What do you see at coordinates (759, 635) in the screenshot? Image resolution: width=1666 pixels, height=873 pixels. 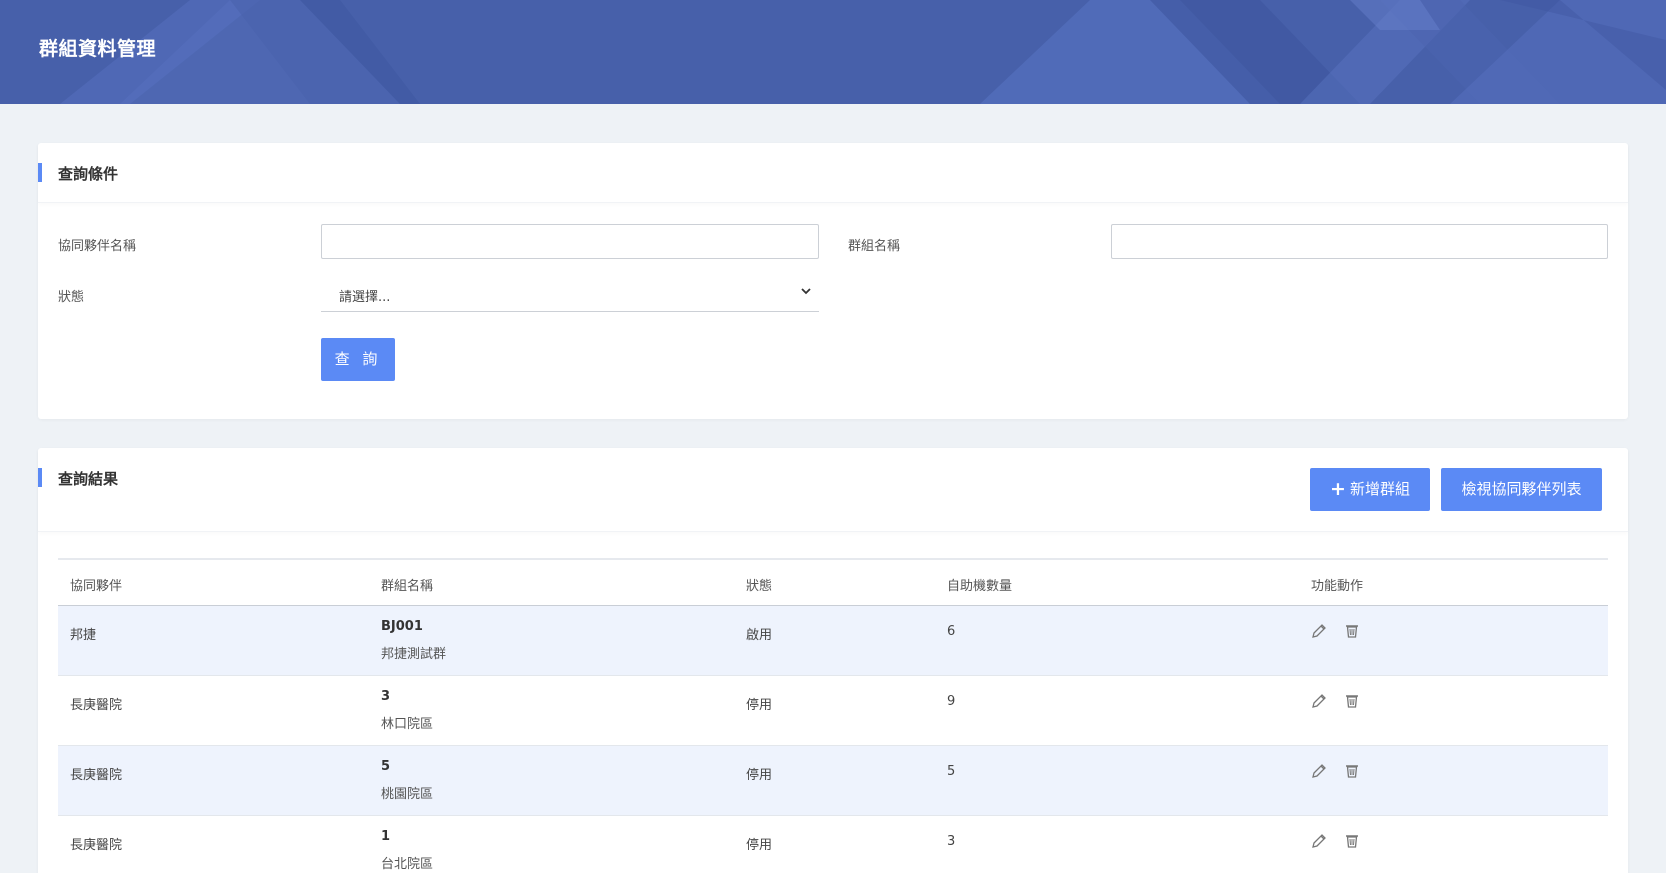 I see `row-status: 啟用` at bounding box center [759, 635].